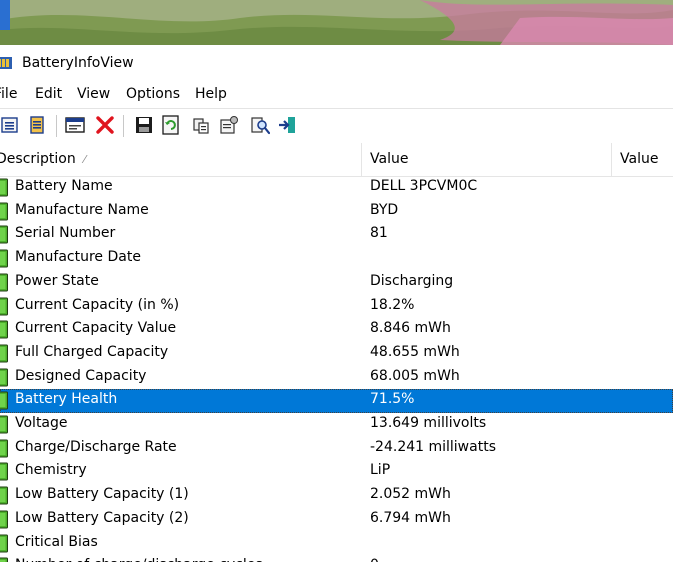 Image resolution: width=673 pixels, height=562 pixels. I want to click on row-description: Current Capacity Value, so click(96, 328).